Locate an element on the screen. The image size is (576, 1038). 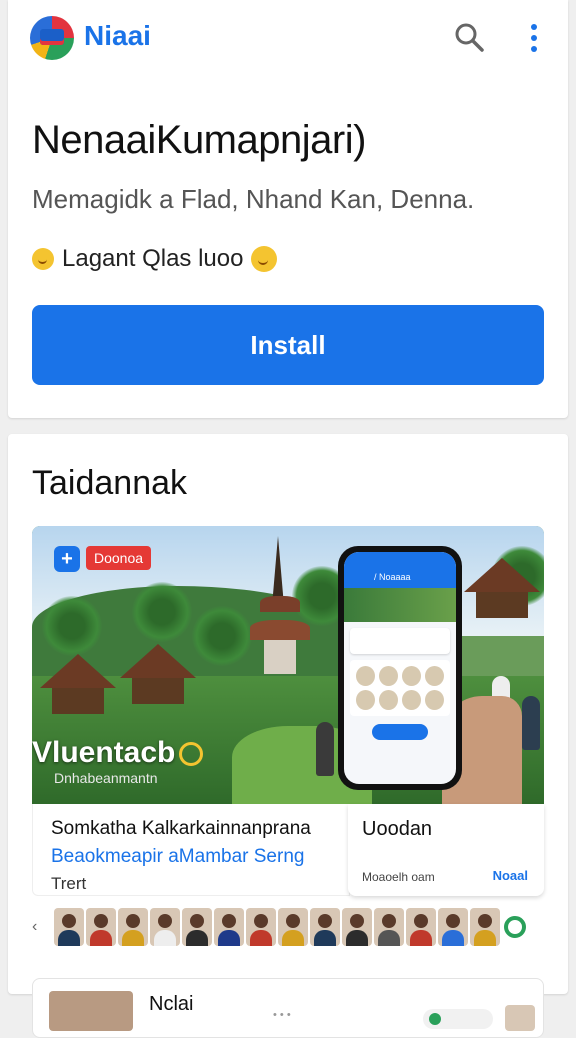
phone-image is located at coordinates (400, 605).